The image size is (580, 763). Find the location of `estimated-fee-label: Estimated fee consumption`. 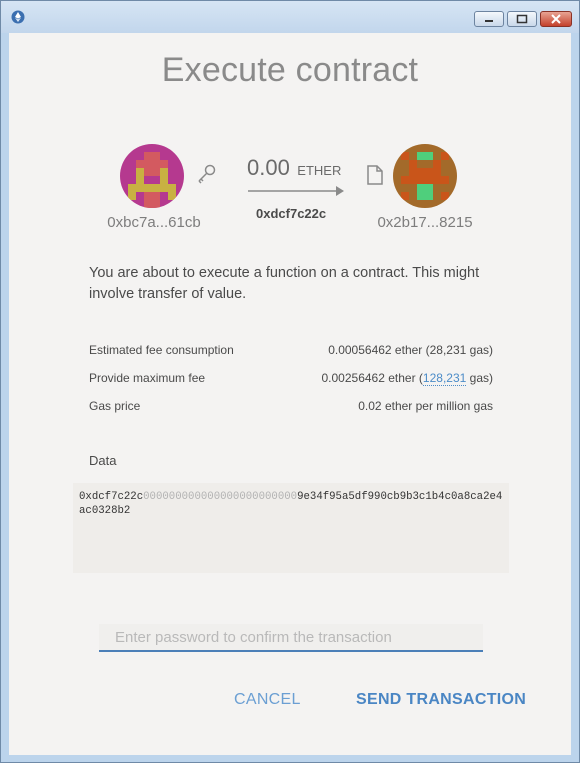

estimated-fee-label: Estimated fee consumption is located at coordinates (161, 350).